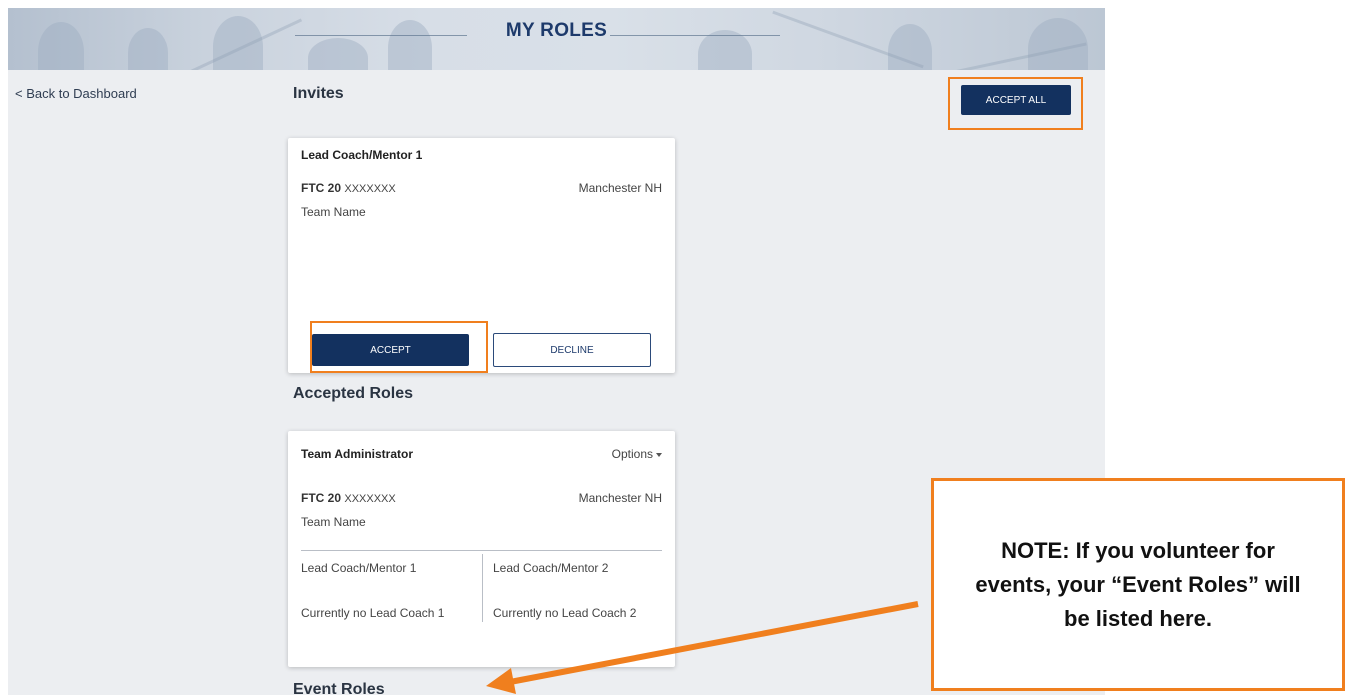 The image size is (1362, 695). I want to click on arrow-shaft, so click(714, 643).